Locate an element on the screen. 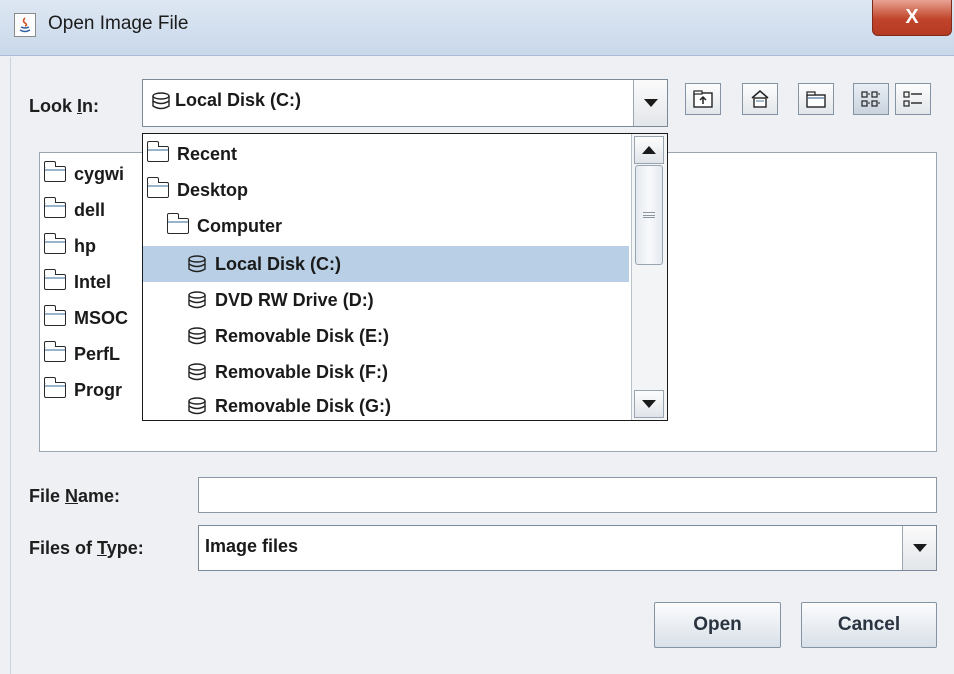 This screenshot has width=954, height=674. list-item: MSOC is located at coordinates (85, 318).